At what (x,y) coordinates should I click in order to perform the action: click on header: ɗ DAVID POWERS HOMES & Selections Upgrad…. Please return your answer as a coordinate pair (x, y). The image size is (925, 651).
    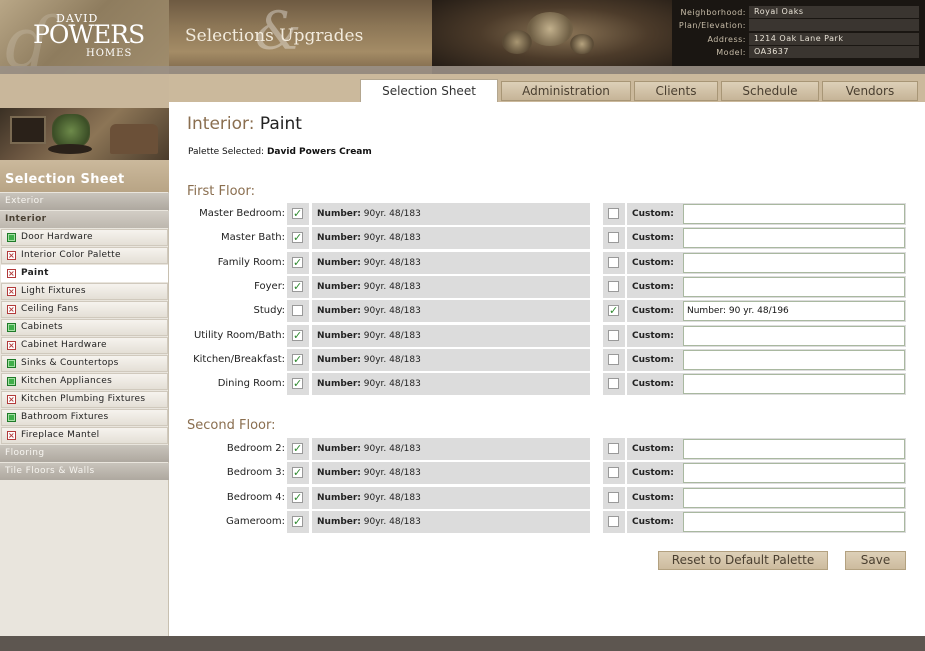
    Looking at the image, I should click on (462, 37).